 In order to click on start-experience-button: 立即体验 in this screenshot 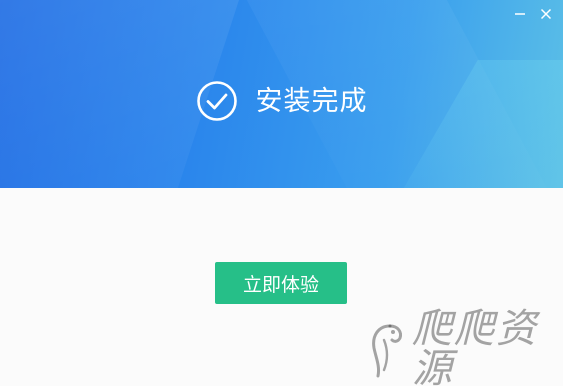, I will do `click(281, 283)`.